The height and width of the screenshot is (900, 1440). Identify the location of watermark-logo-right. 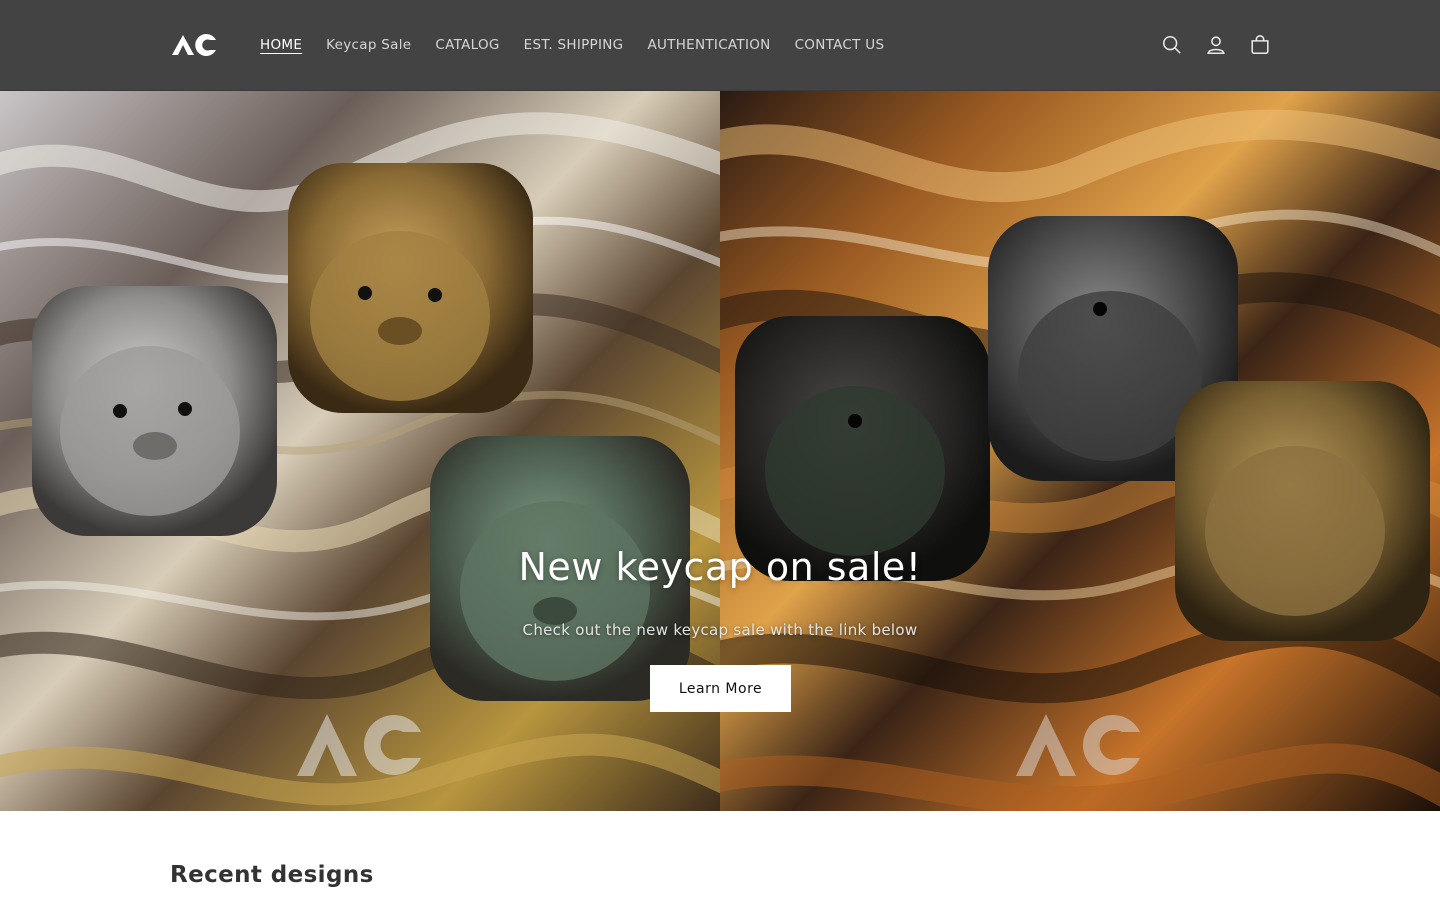
(1078, 745).